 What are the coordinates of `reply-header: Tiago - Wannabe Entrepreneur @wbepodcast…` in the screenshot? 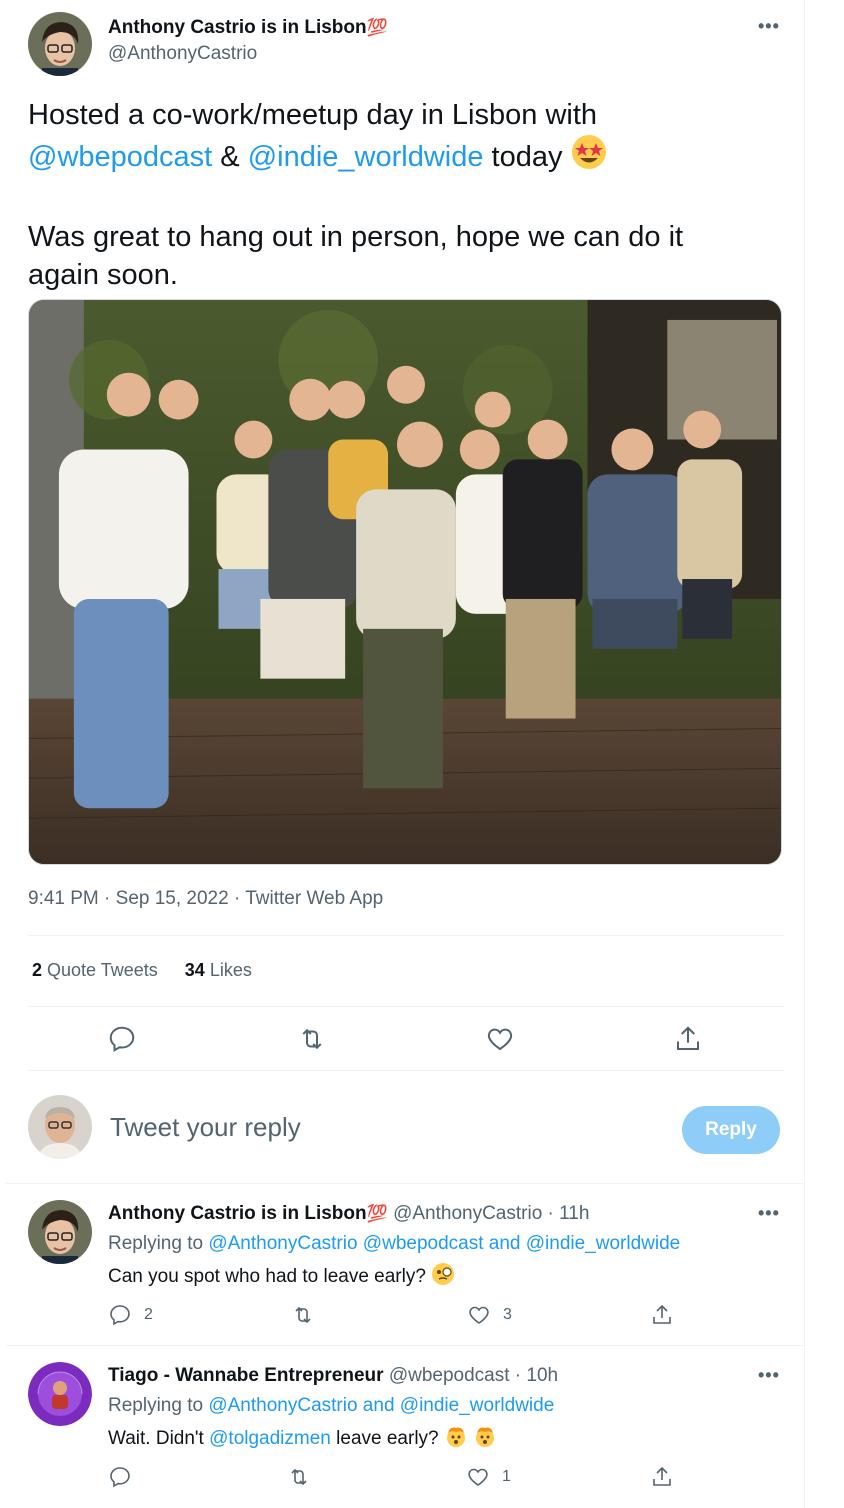 It's located at (333, 1376).